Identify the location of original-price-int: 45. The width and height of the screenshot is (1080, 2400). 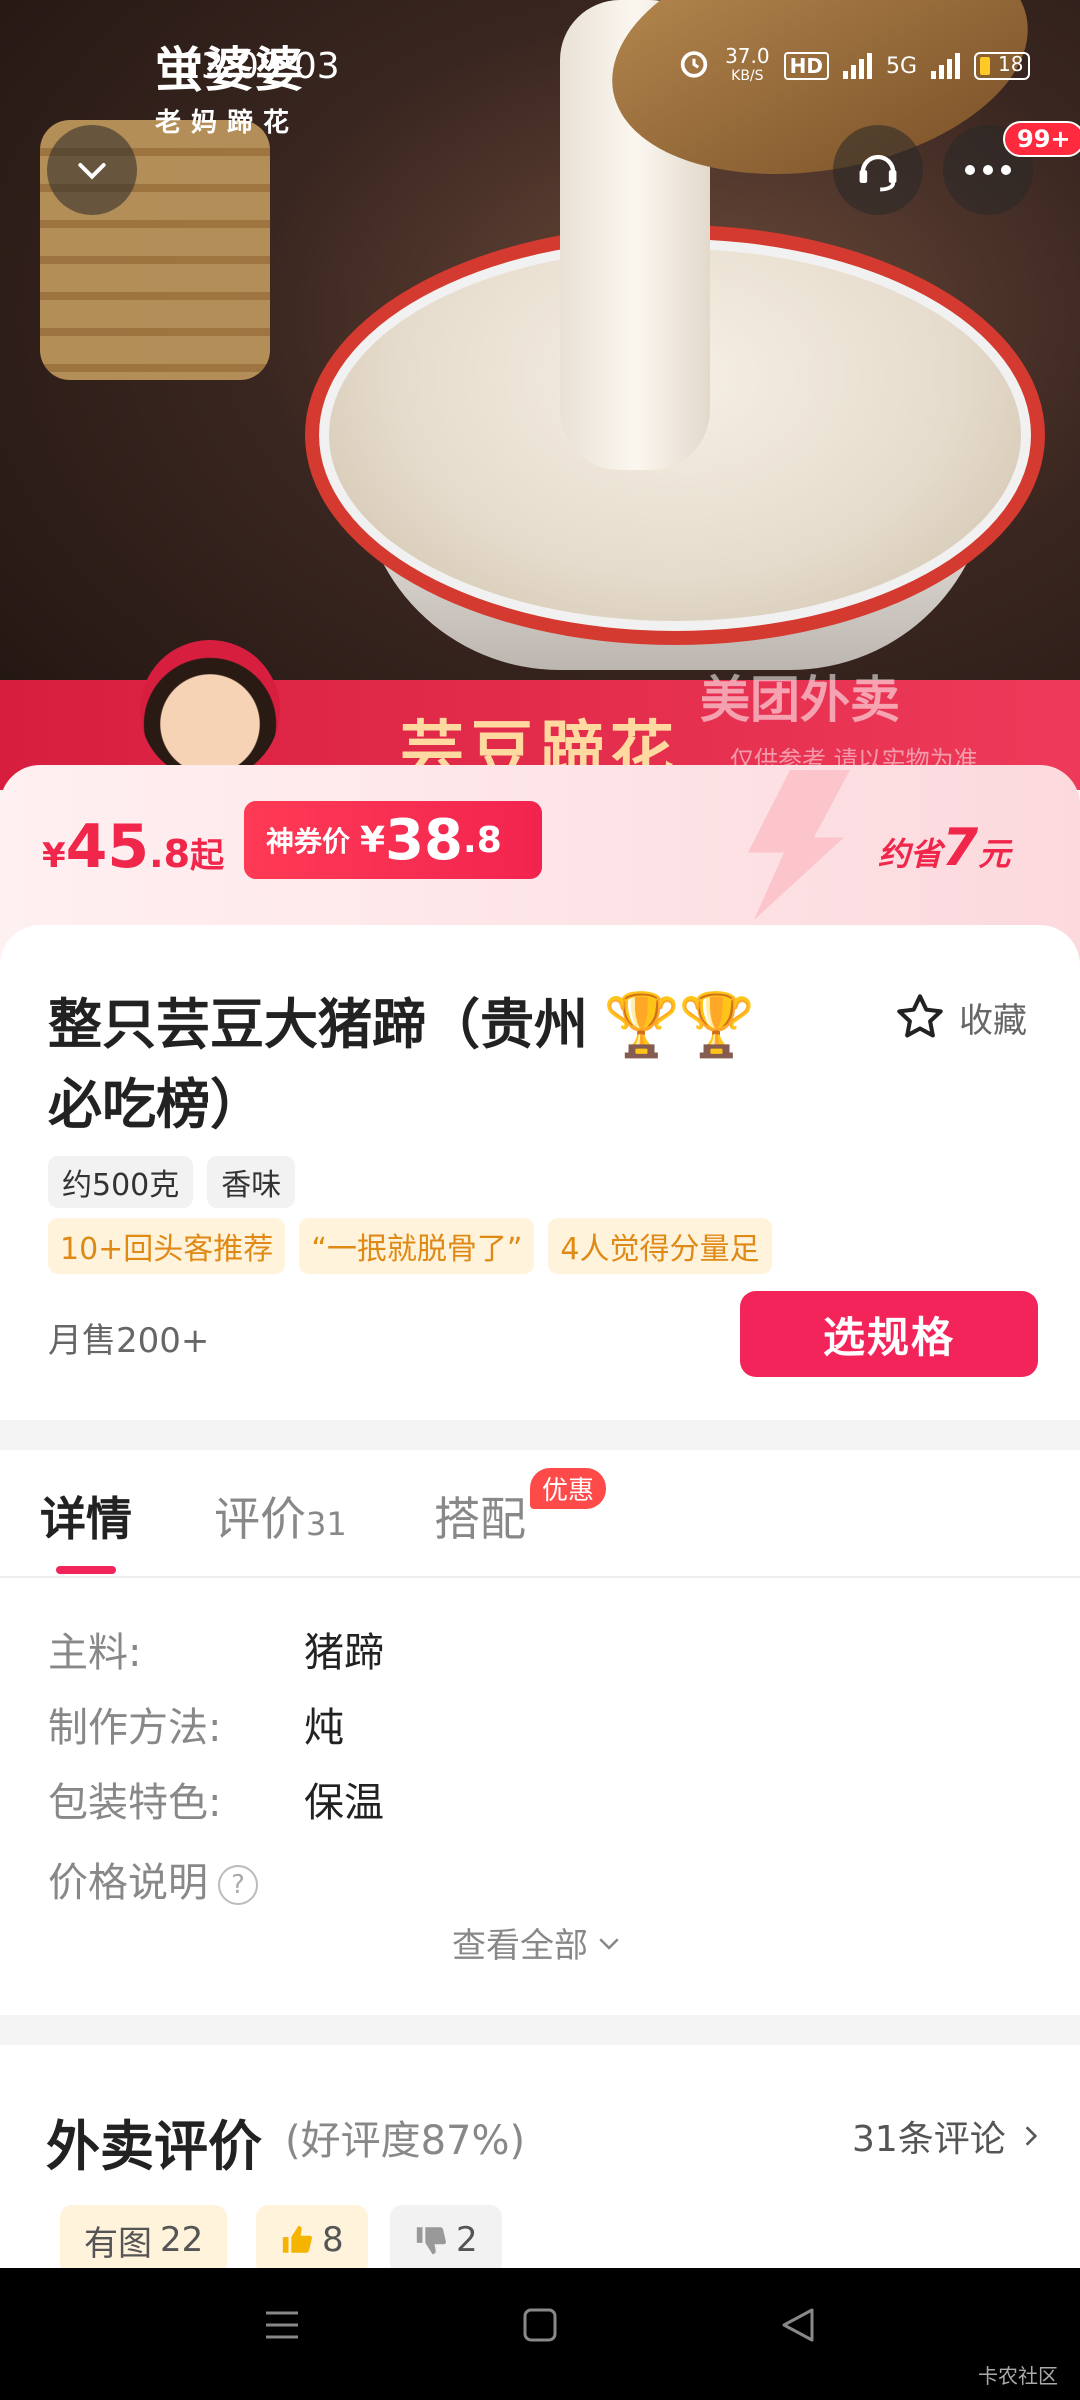
(107, 847).